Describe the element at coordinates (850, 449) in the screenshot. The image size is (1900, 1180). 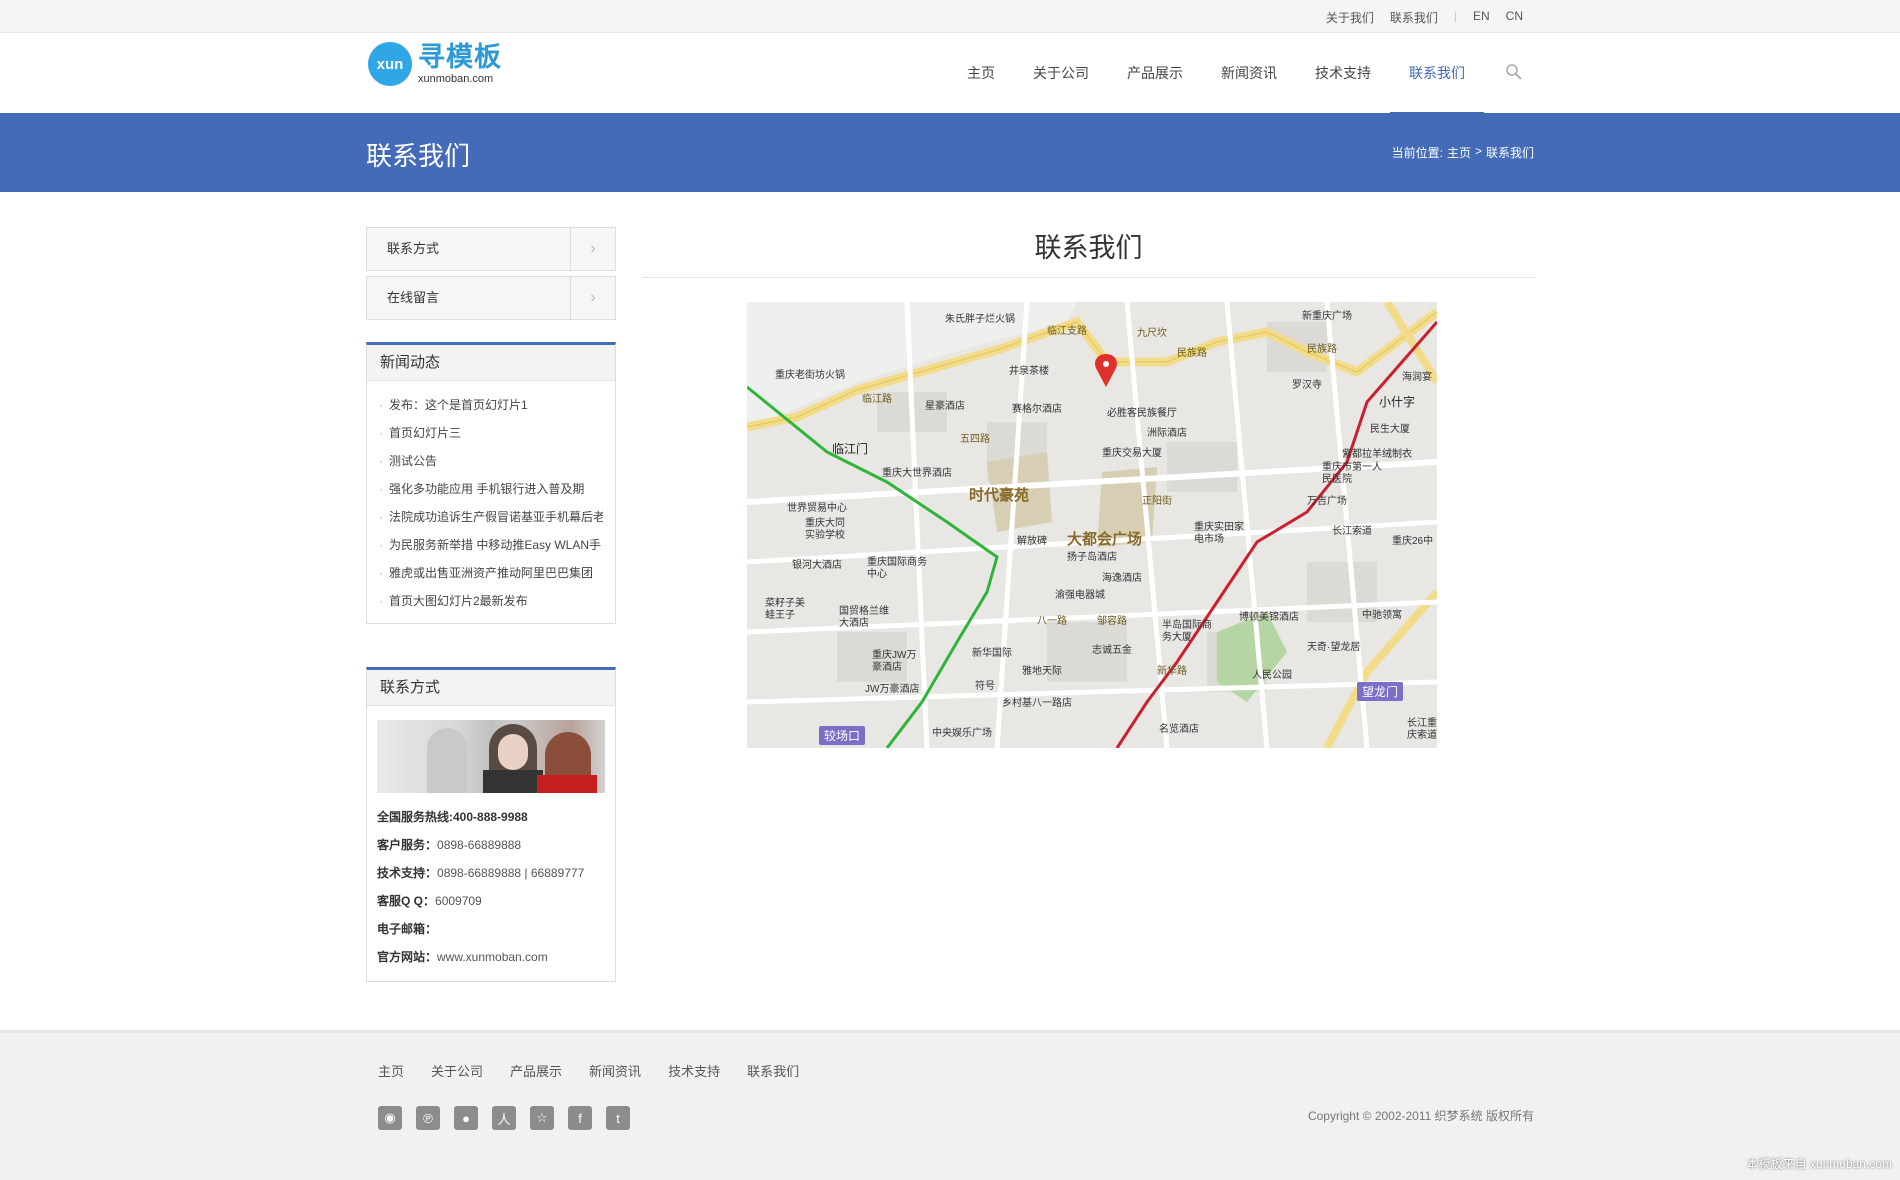
I see `map-station: 临江门` at that location.